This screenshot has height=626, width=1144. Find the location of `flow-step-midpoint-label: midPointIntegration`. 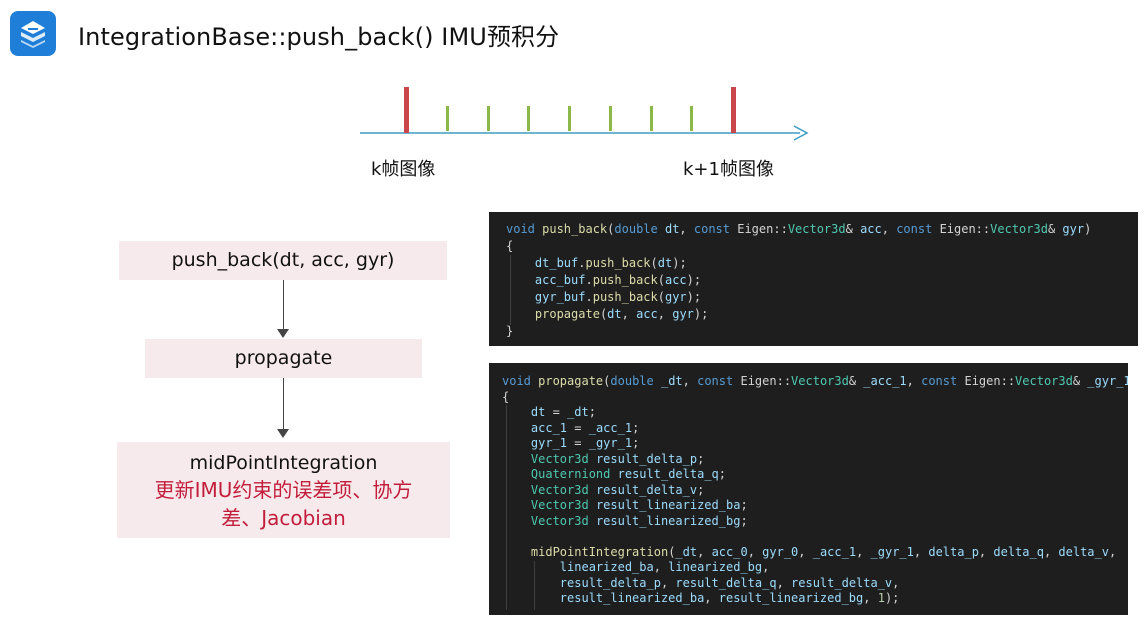

flow-step-midpoint-label: midPointIntegration is located at coordinates (283, 463).